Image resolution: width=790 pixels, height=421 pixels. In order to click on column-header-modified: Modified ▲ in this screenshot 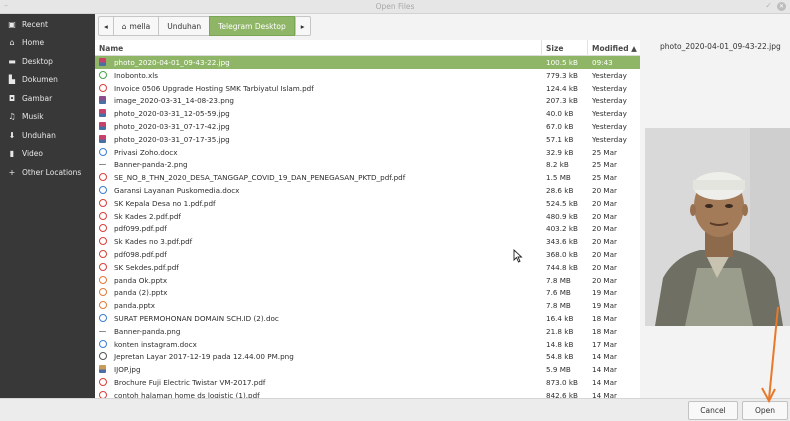, I will do `click(614, 48)`.